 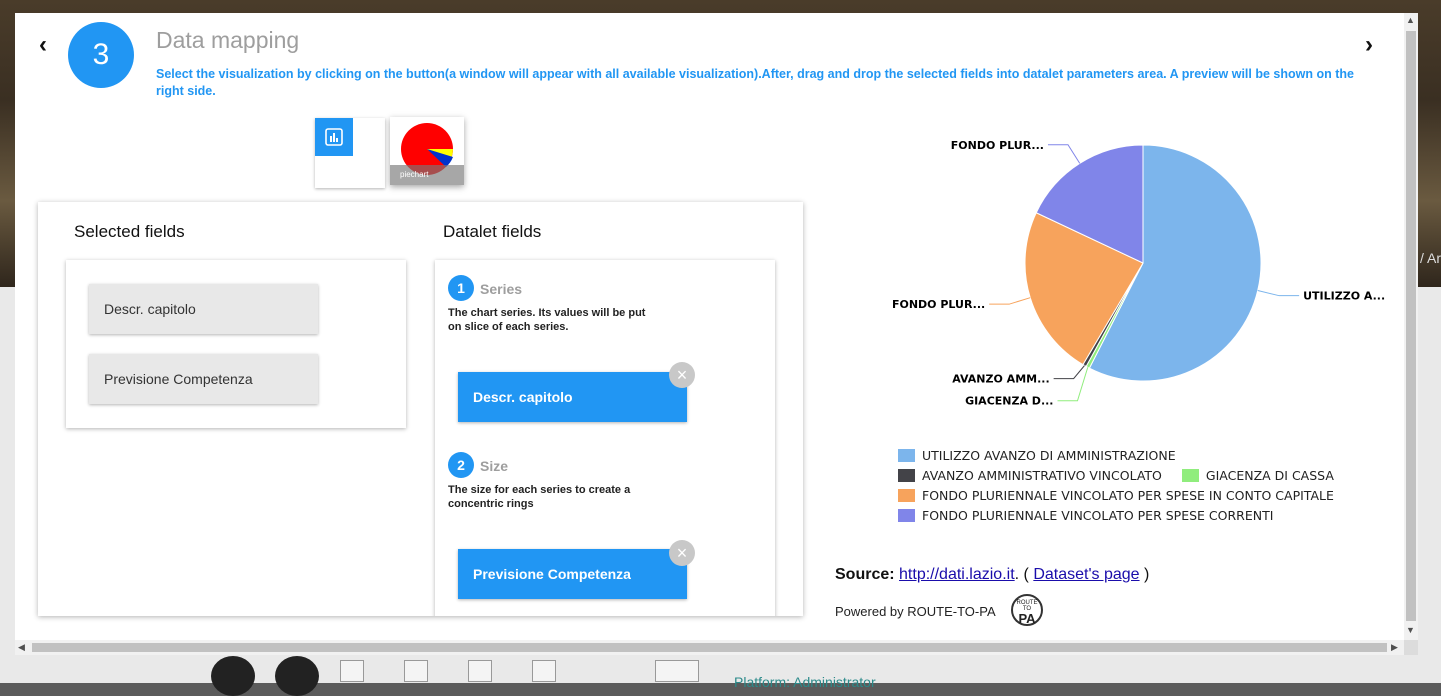 I want to click on vertical-scrollbar: ▲ ▼, so click(x=1411, y=326).